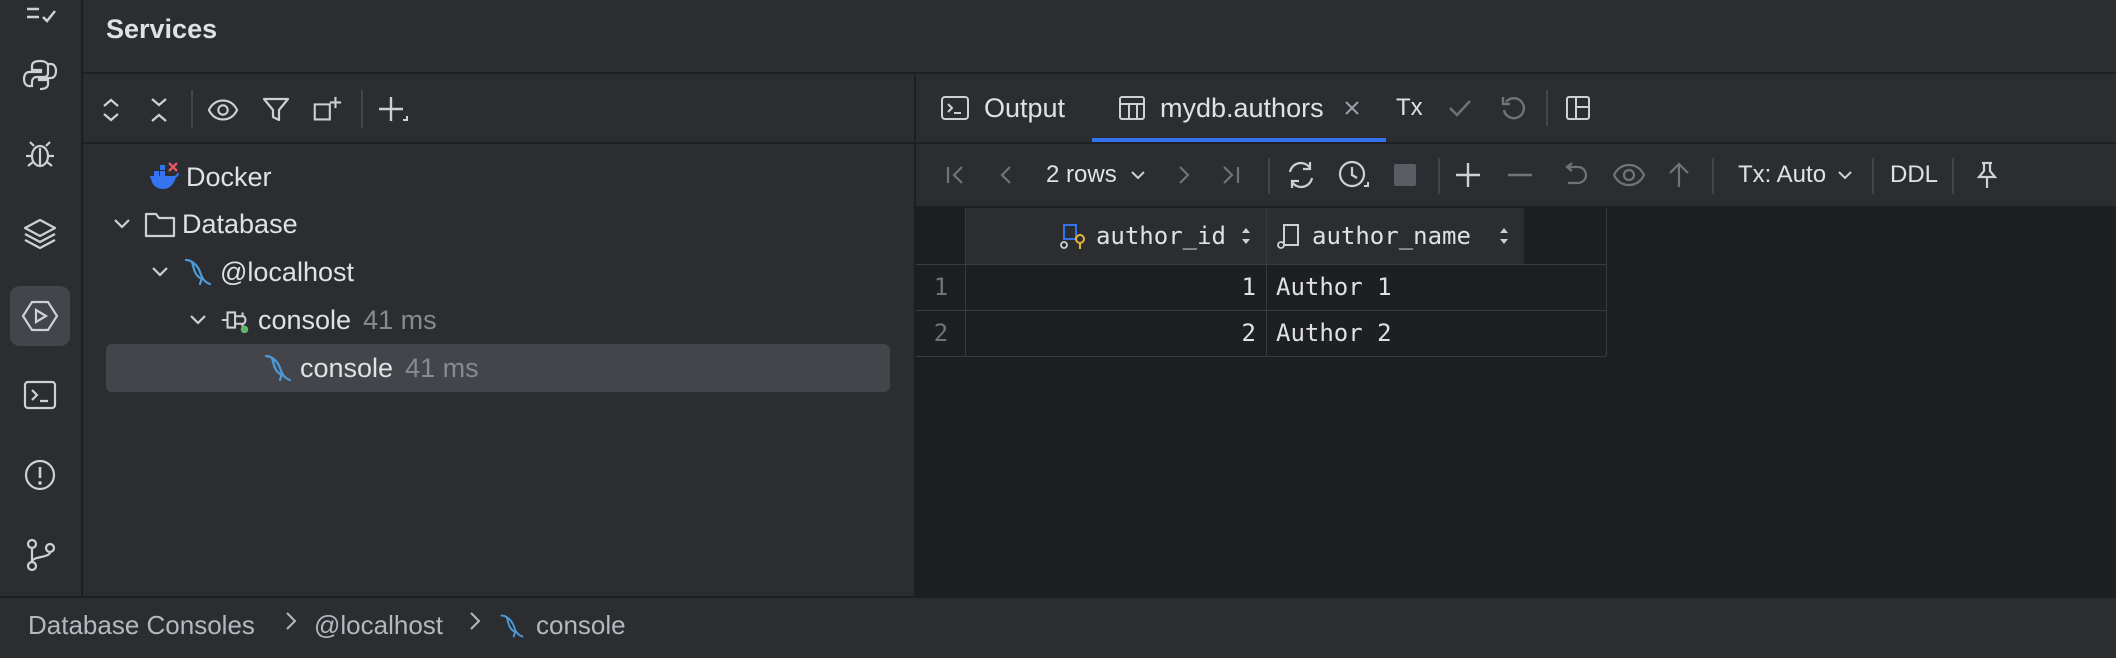  Describe the element at coordinates (1575, 175) in the screenshot. I see `revert-icon` at that location.